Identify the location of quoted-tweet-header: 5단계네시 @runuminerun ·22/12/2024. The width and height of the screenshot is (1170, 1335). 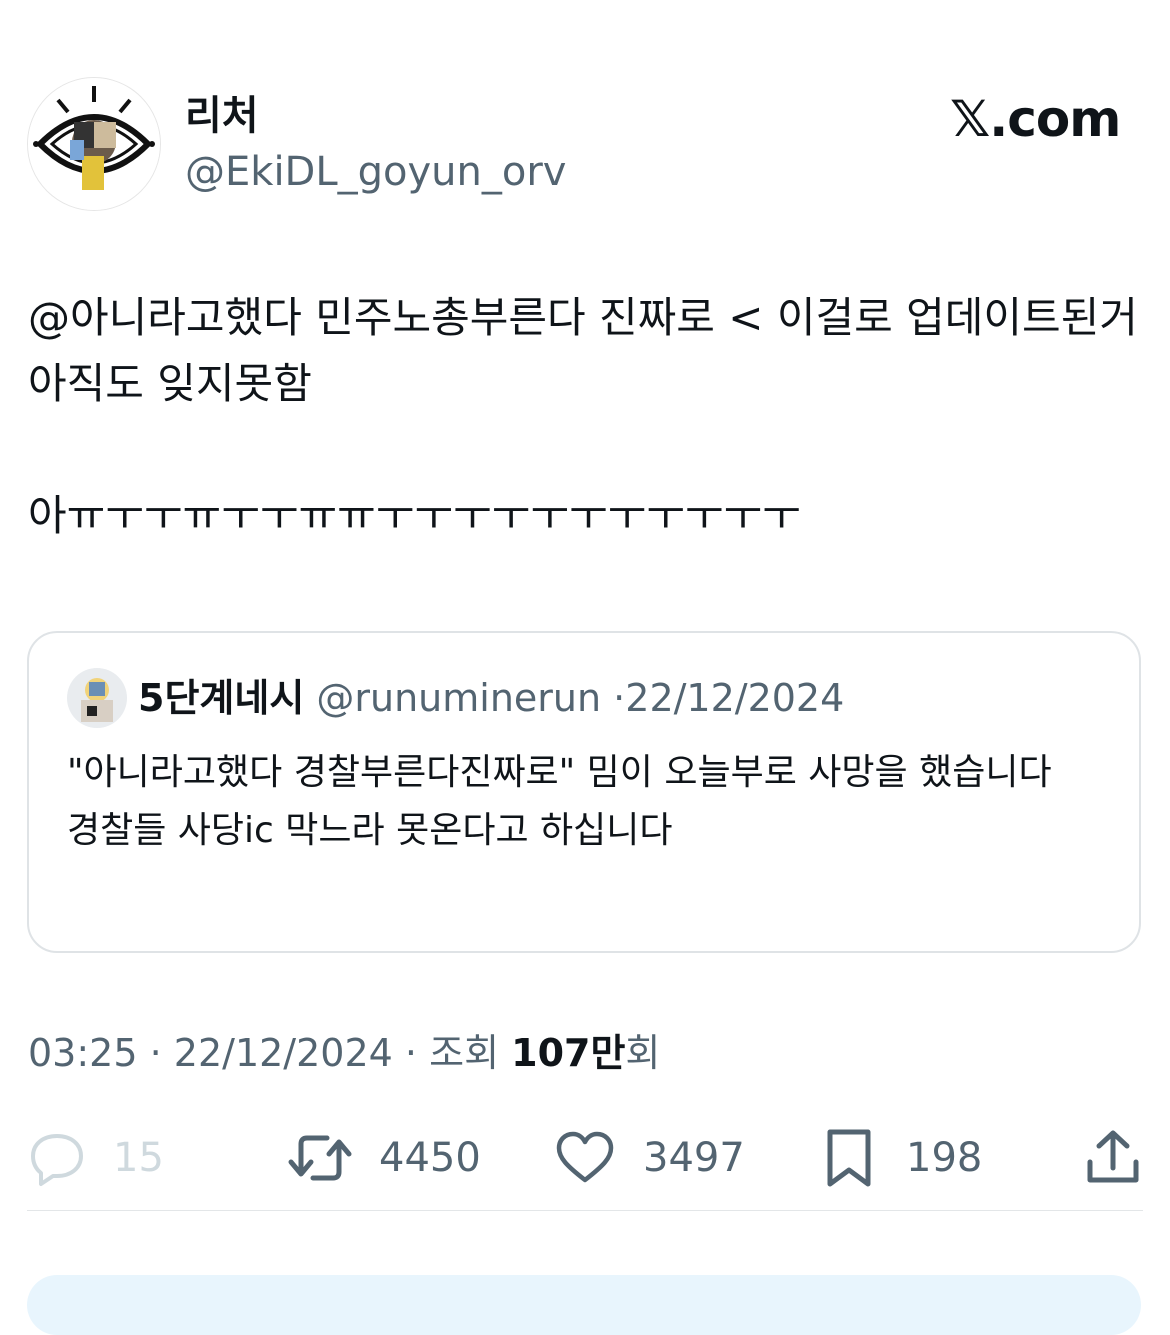
(491, 698).